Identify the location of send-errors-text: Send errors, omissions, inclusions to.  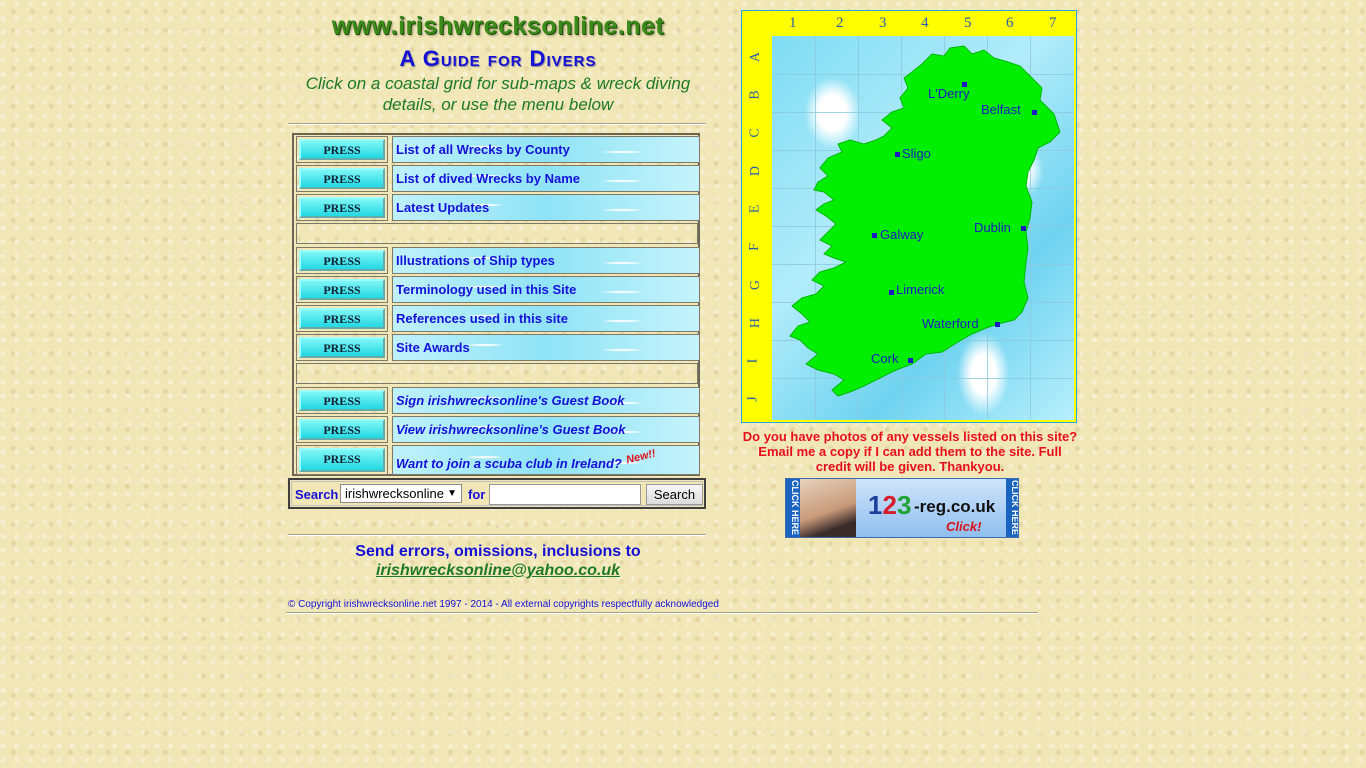
(498, 551).